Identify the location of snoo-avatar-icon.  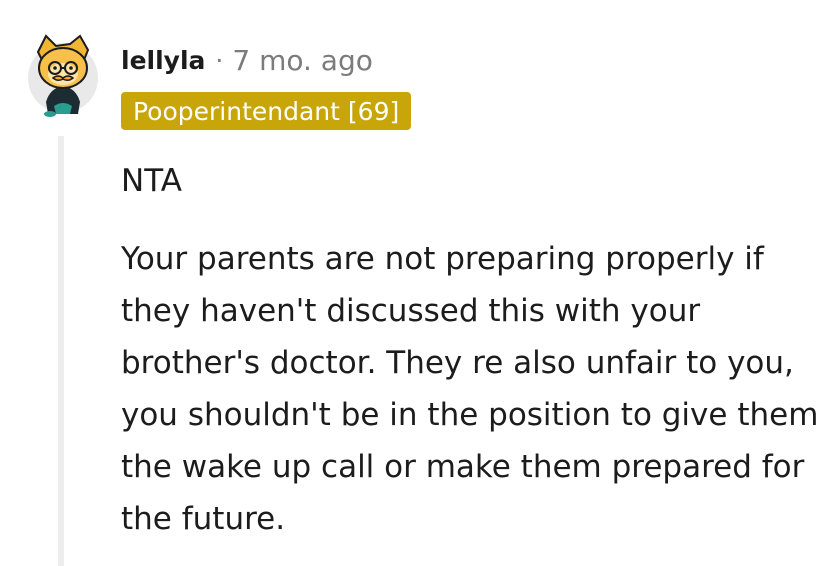
(63, 75).